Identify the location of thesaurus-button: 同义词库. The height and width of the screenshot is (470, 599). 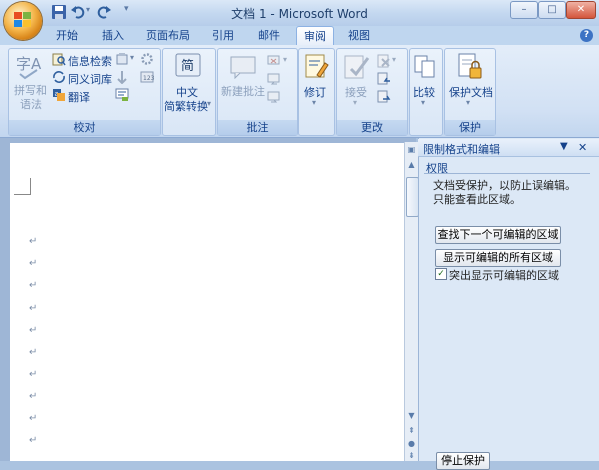
(90, 79).